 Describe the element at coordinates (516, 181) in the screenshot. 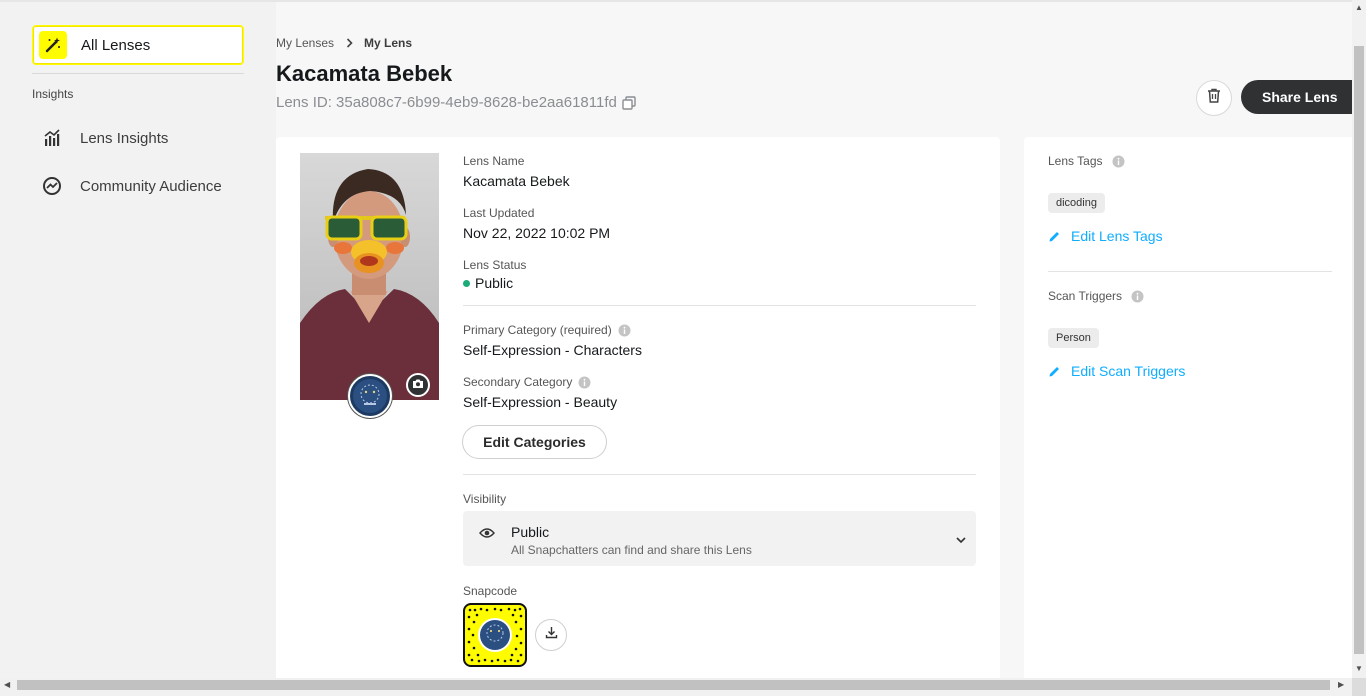

I see `lens-name-value: Kacamata Bebek` at that location.